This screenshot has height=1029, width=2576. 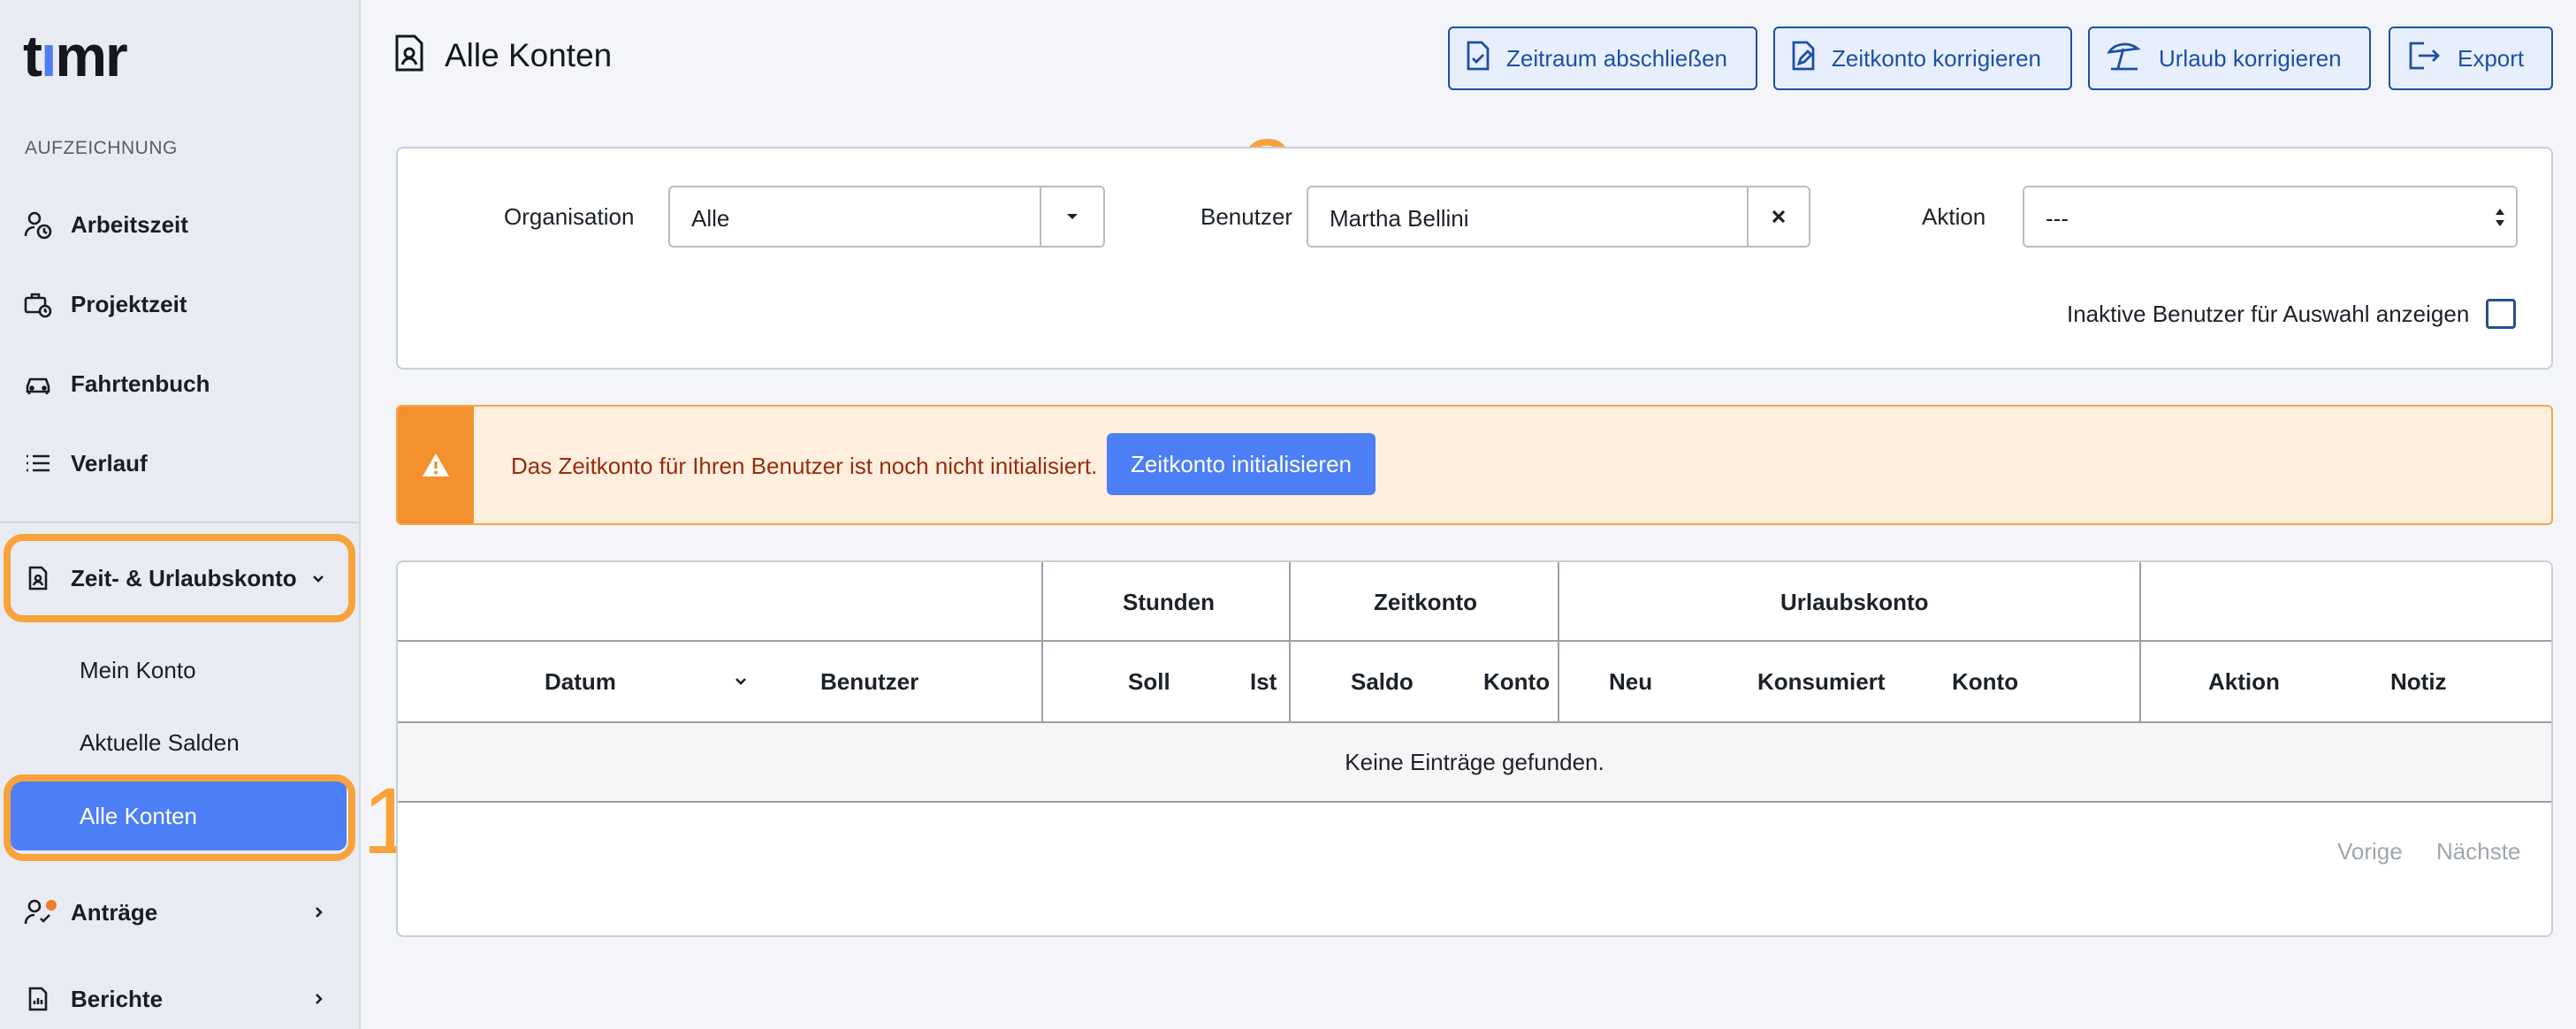 I want to click on app-logo: tımr, so click(x=75, y=56).